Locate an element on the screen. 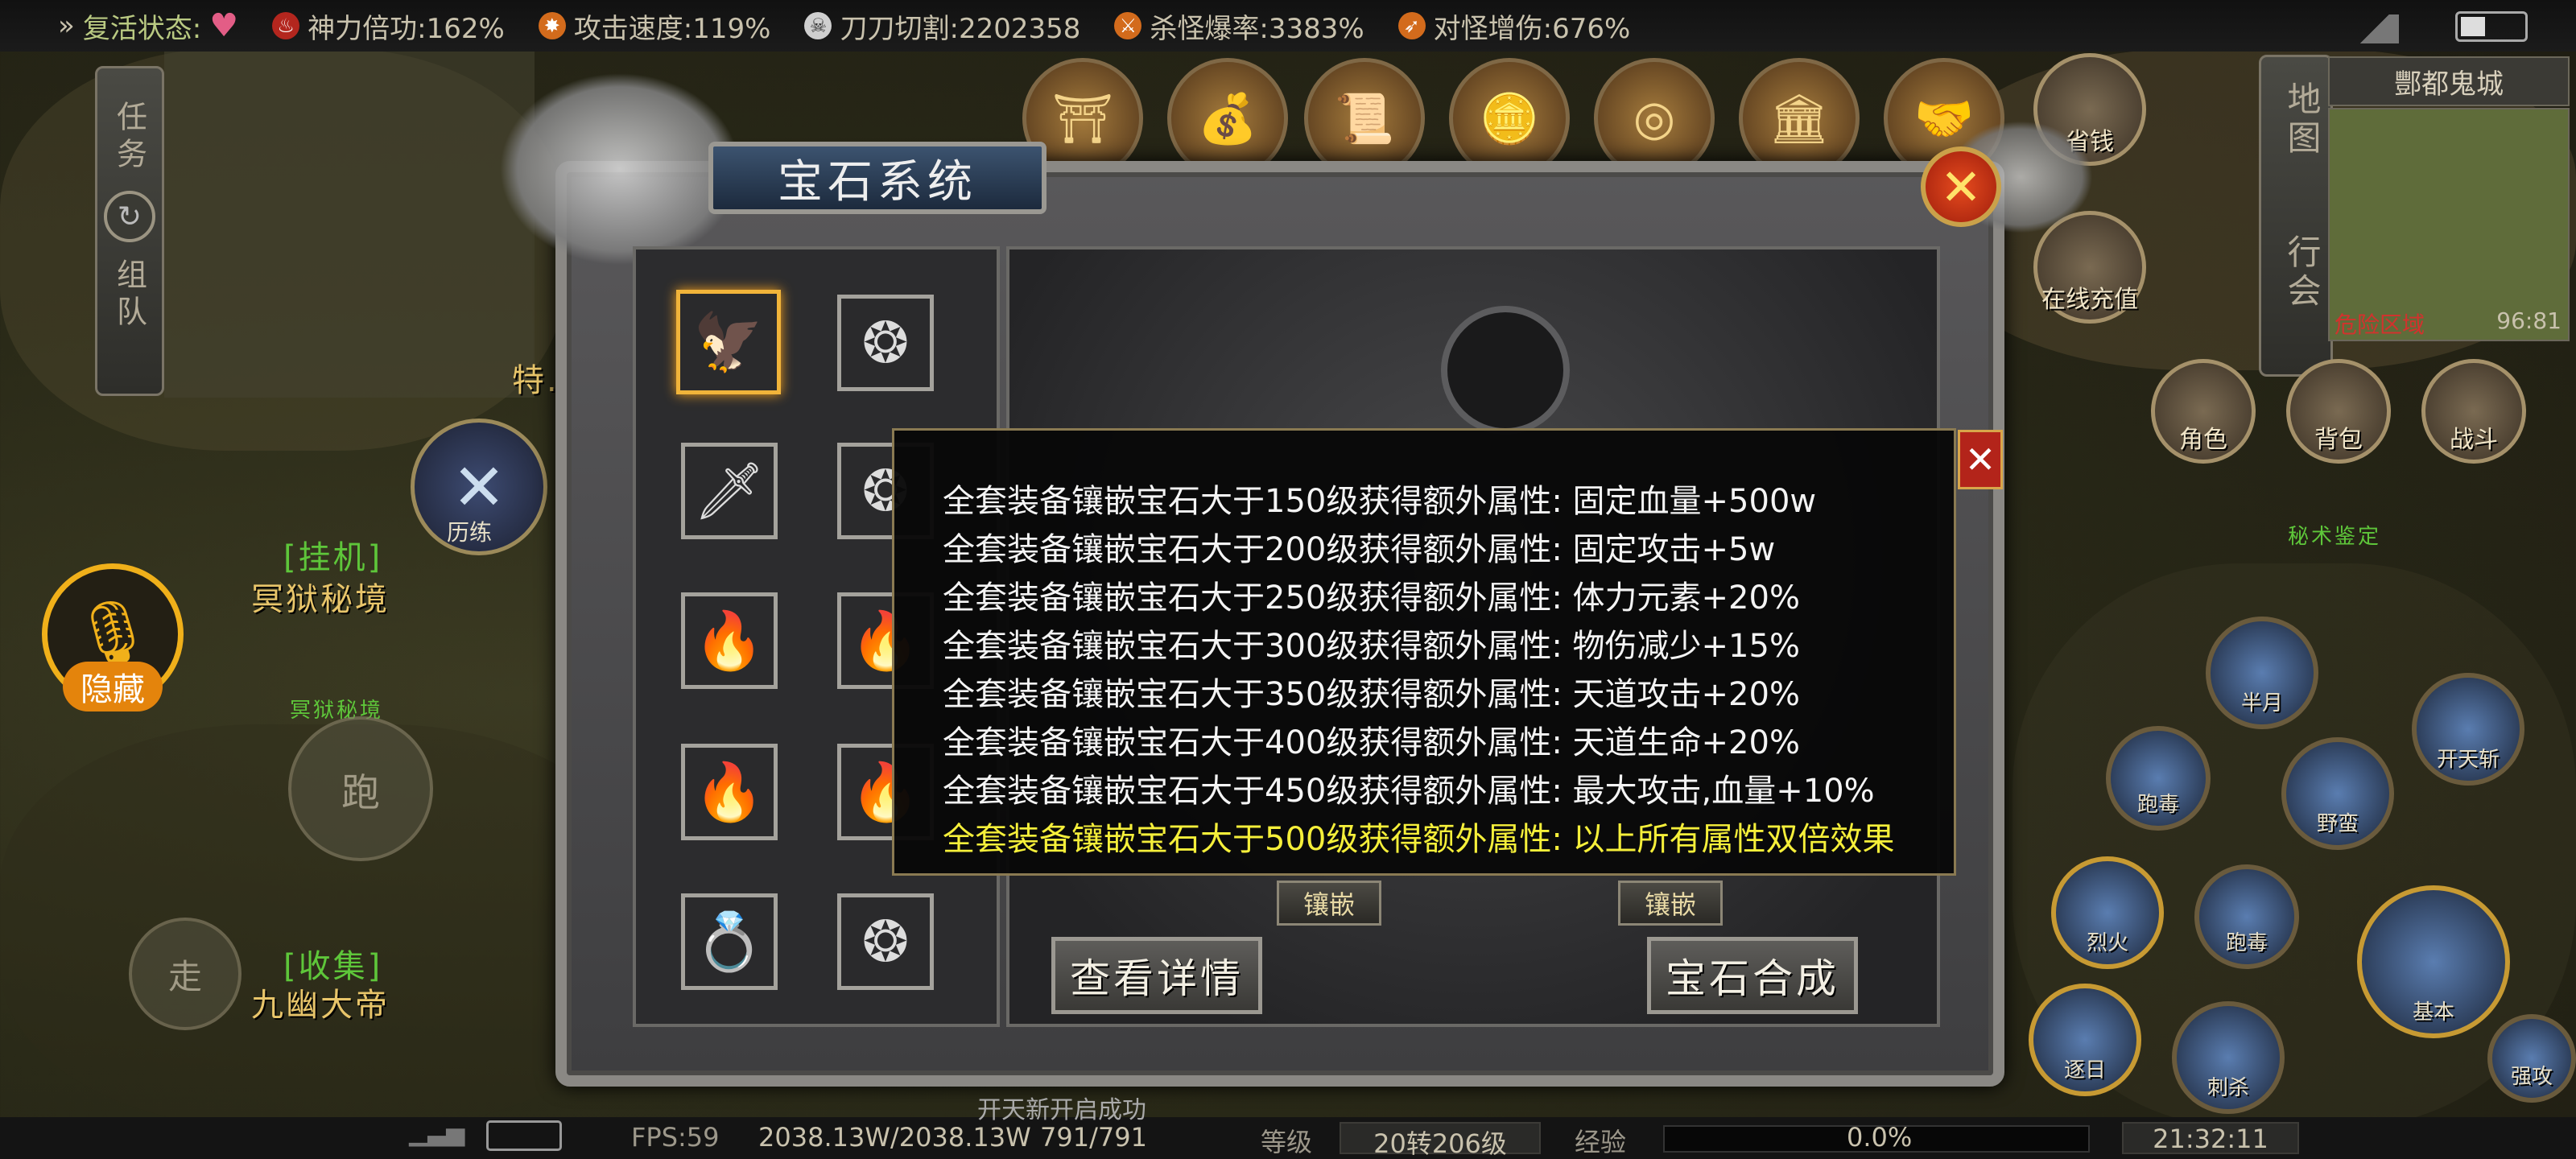 The width and height of the screenshot is (2576, 1159). battle-button: 战斗 is located at coordinates (2473, 411).